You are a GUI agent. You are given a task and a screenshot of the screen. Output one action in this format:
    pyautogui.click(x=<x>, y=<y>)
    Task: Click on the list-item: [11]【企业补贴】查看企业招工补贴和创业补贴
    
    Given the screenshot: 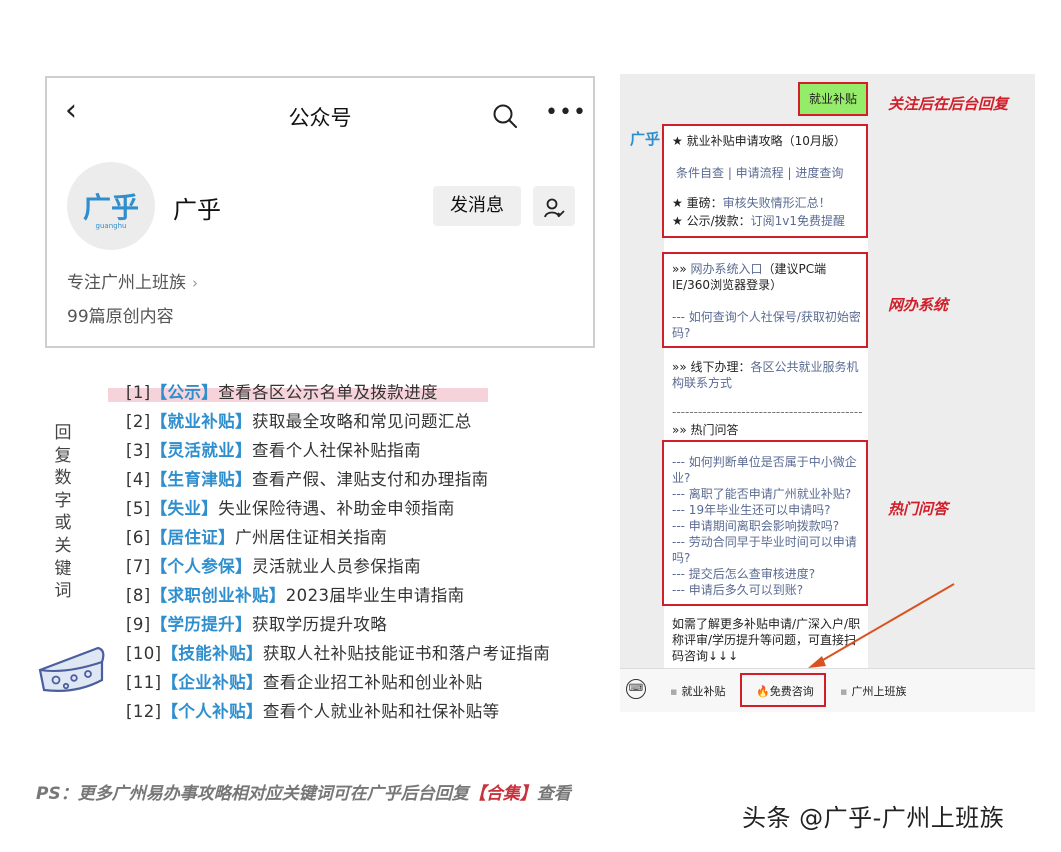 What is the action you would take?
    pyautogui.click(x=304, y=682)
    